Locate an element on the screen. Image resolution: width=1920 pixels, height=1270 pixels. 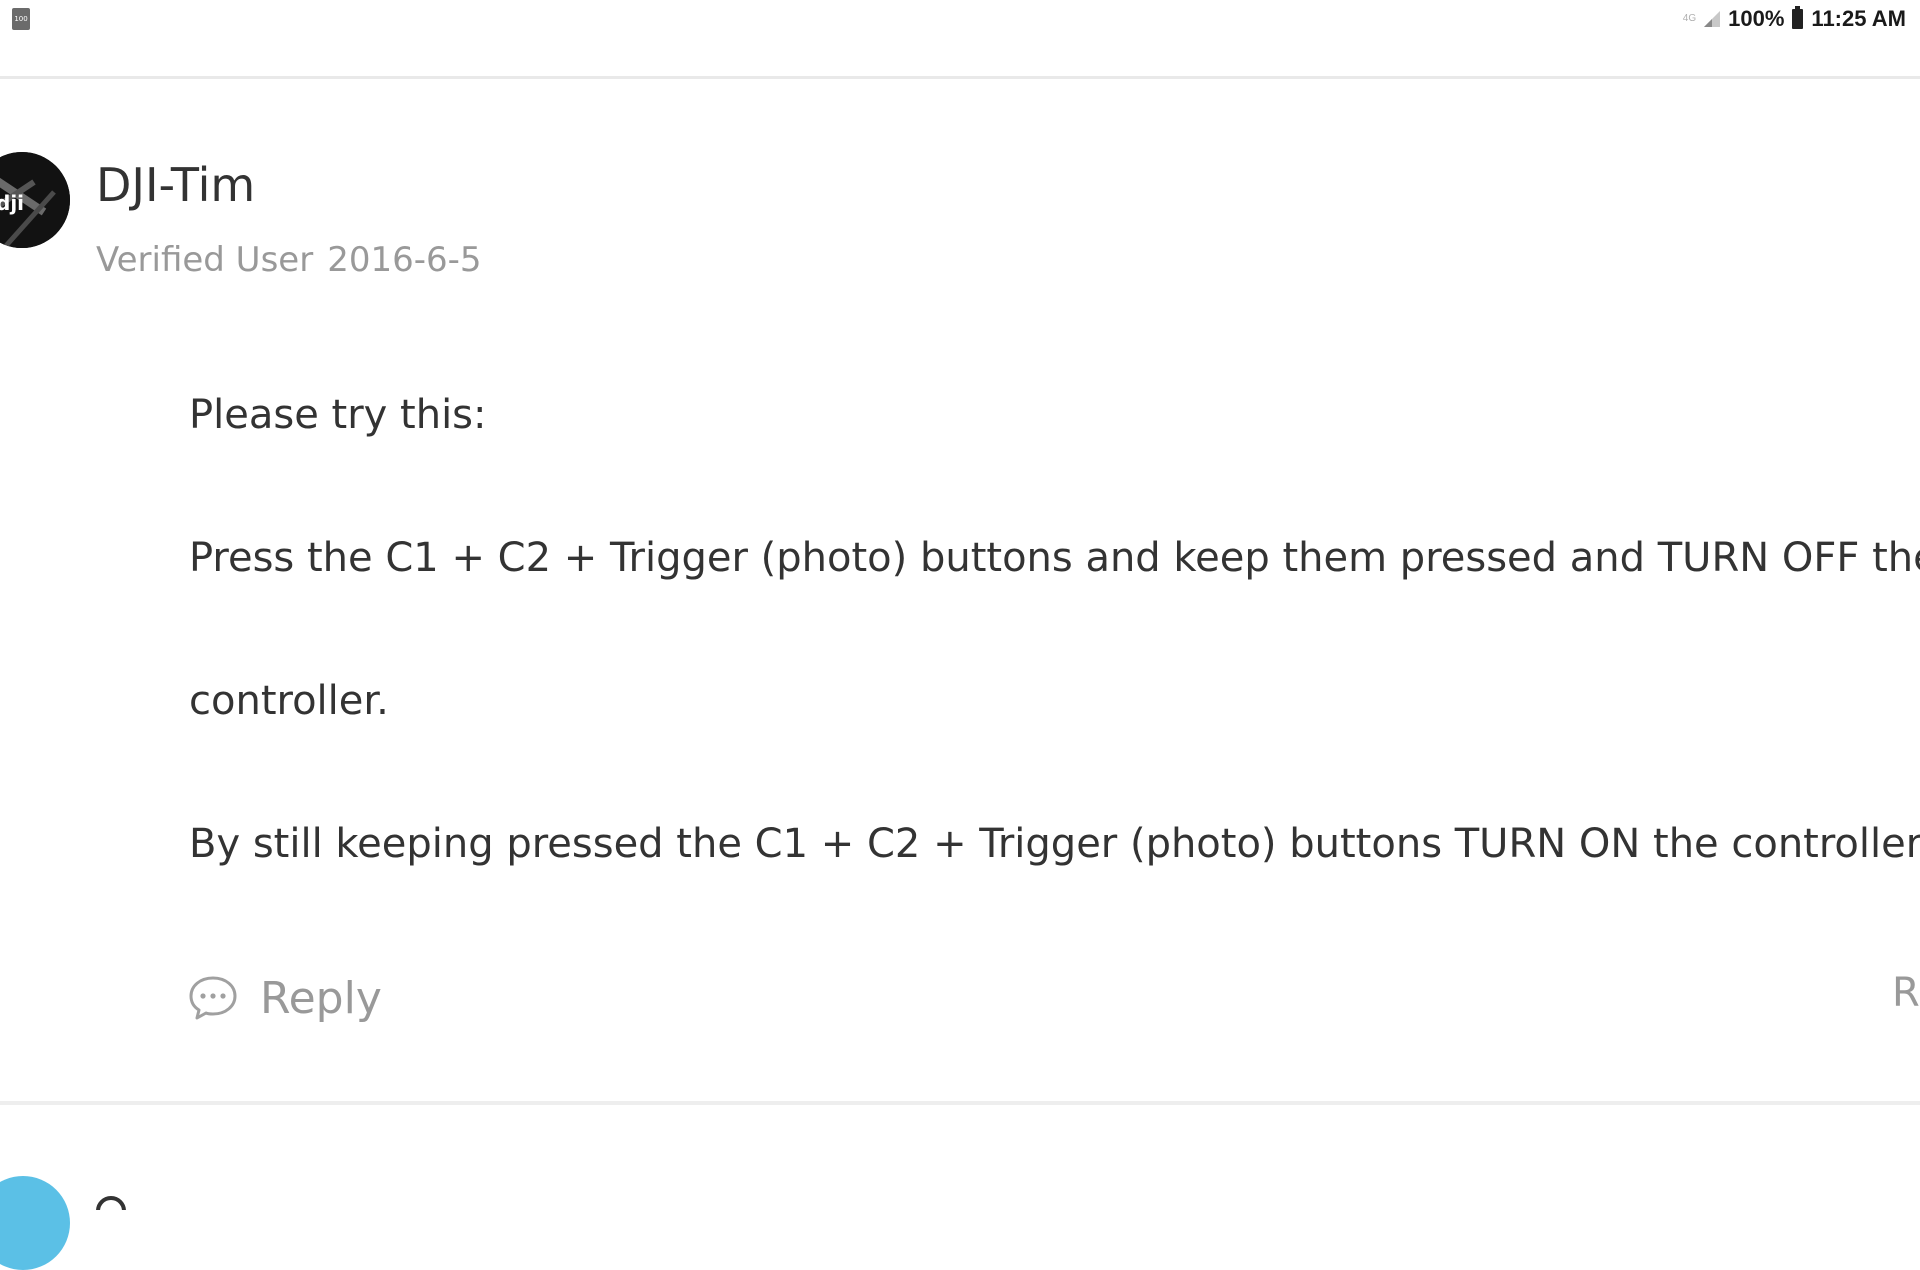
status-indicators: 4G 100% 11:25 AM is located at coordinates (1794, 19).